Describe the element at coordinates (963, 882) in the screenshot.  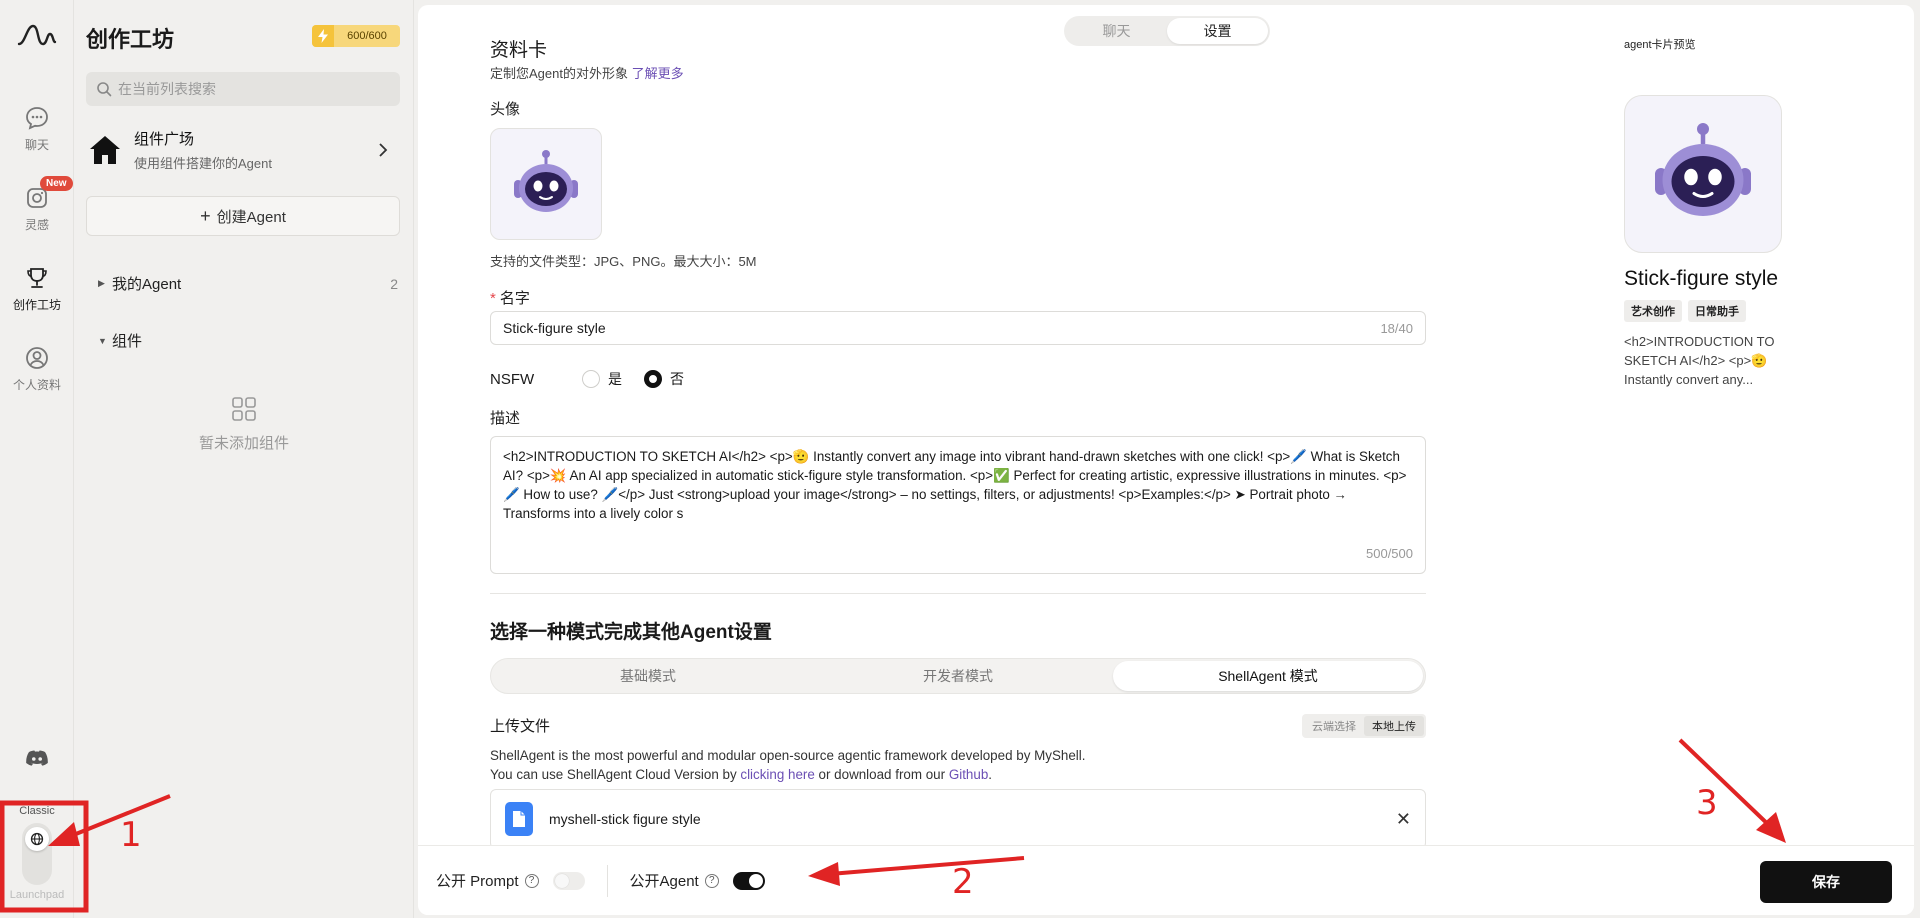
I see `annotation-number-2: 2` at that location.